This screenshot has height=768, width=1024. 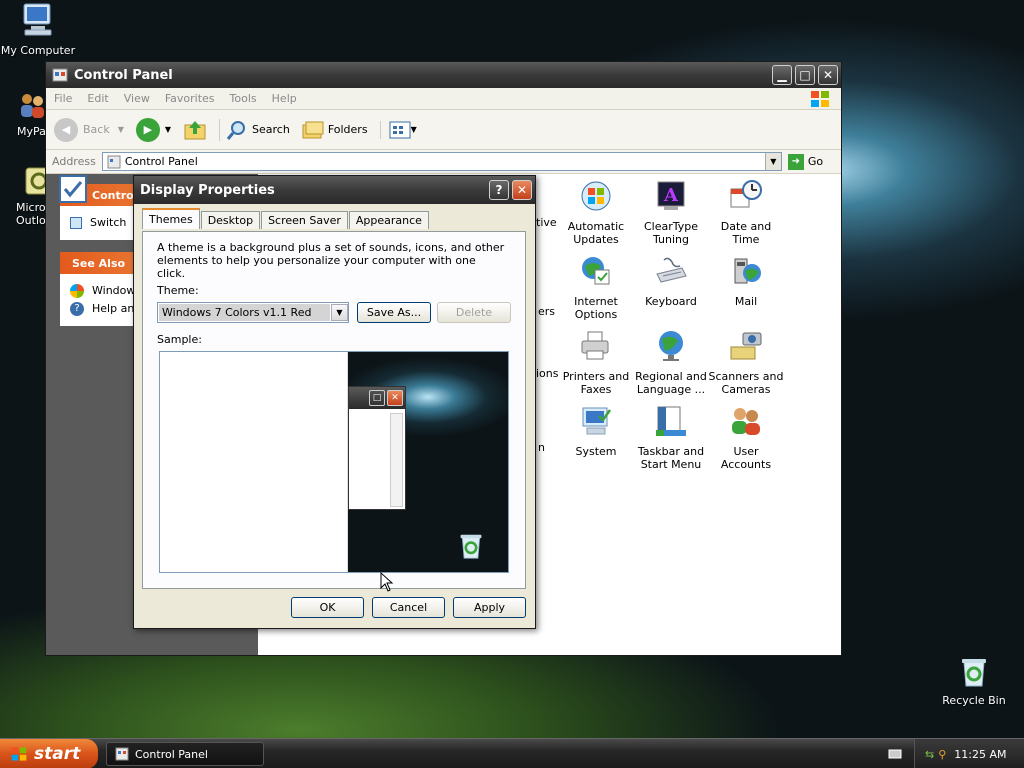 What do you see at coordinates (57, 754) in the screenshot?
I see `start-label: start` at bounding box center [57, 754].